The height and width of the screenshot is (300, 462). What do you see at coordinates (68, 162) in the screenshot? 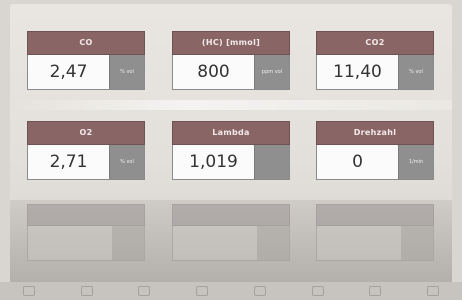
I see `tile-o2-value: 2,71` at bounding box center [68, 162].